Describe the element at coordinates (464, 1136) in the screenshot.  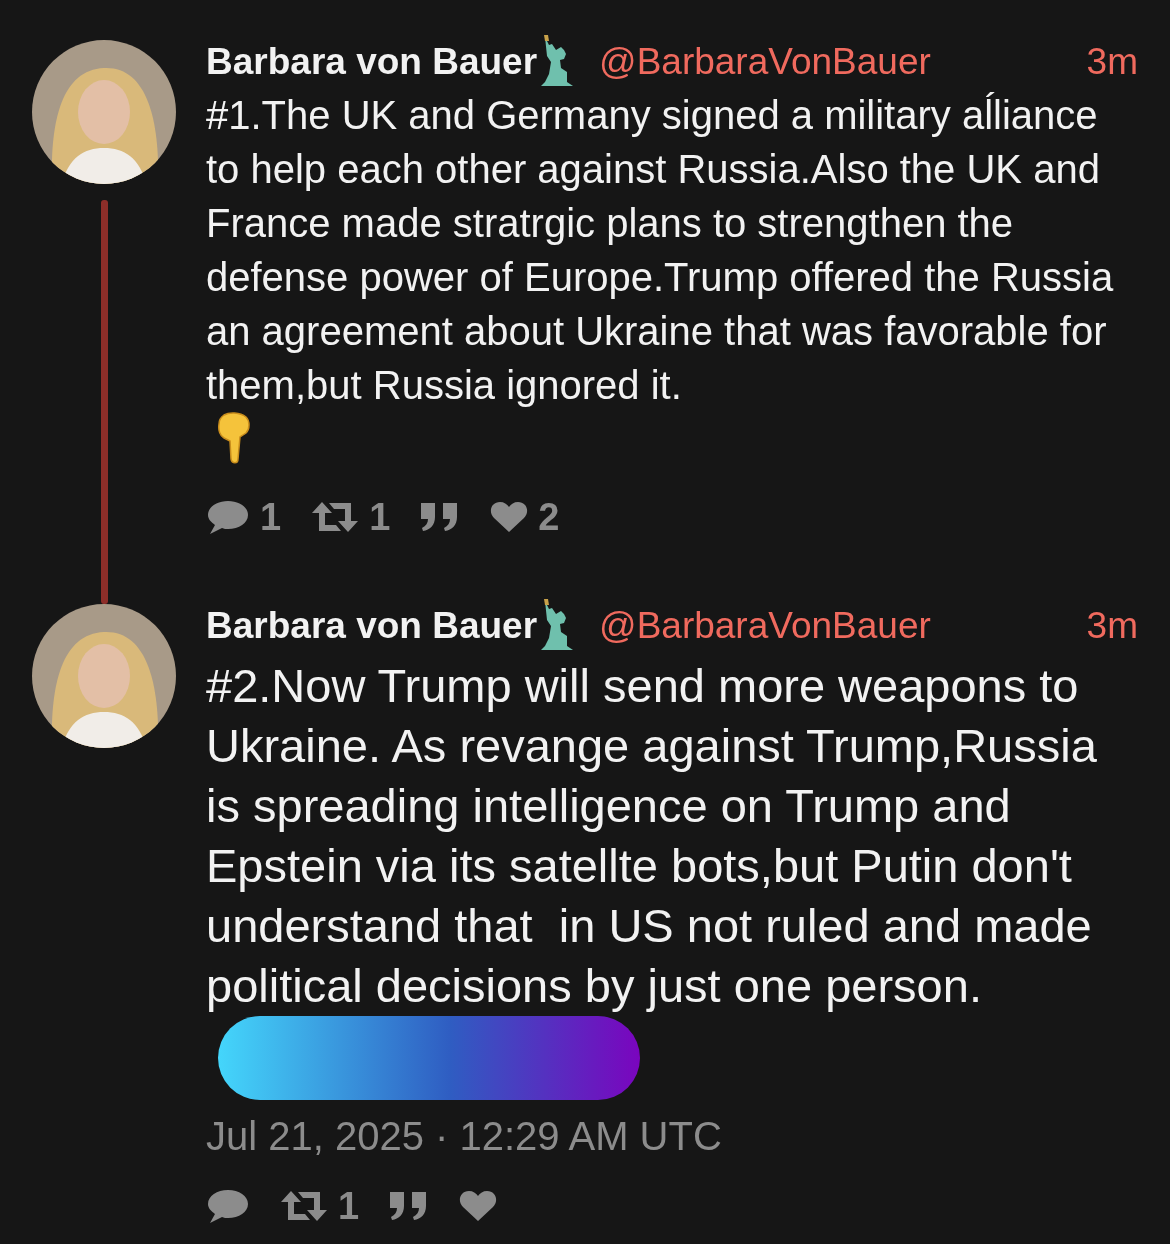
I see `post-date: Jul 21, 2025 · 12:29 AM UTC` at that location.